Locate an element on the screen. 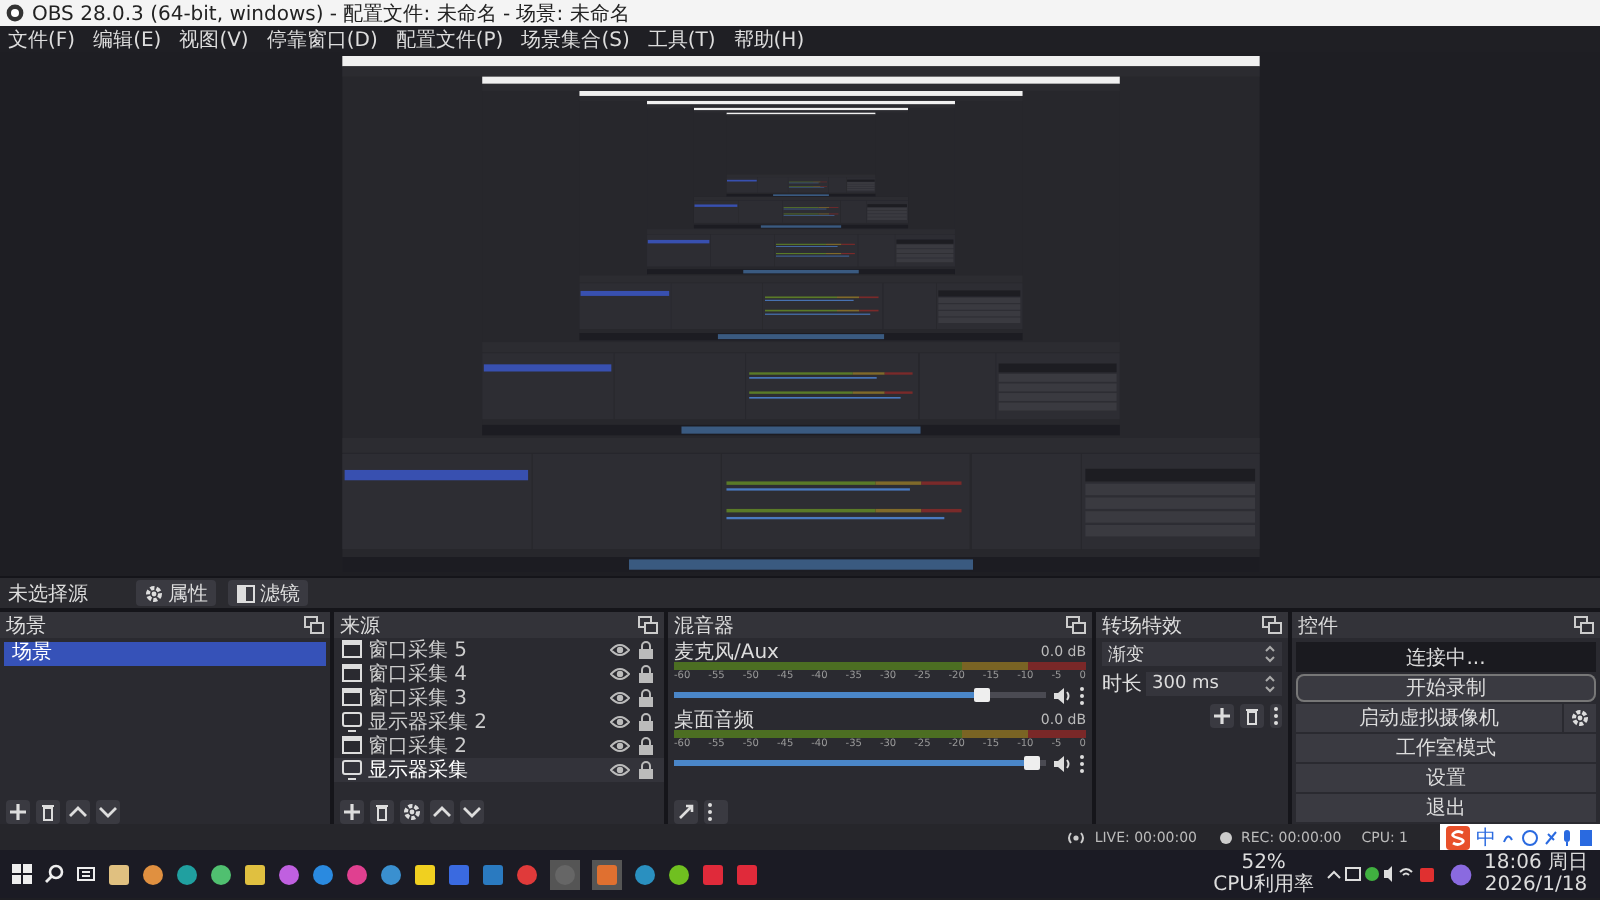  cpu-percent: 52% is located at coordinates (1263, 863).